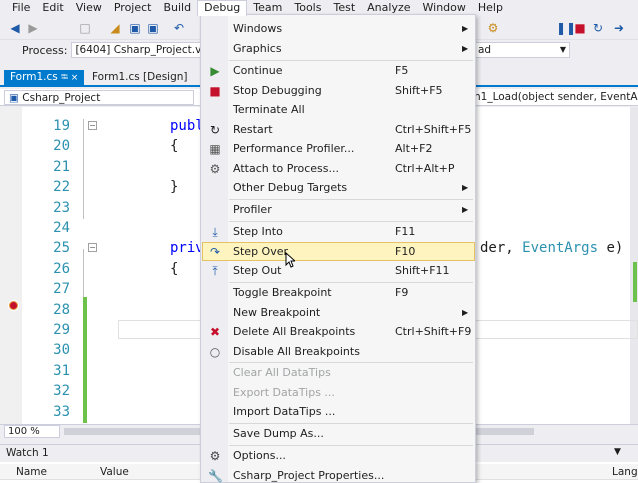 The height and width of the screenshot is (483, 638). What do you see at coordinates (31, 472) in the screenshot?
I see `watch-col-name: Name` at bounding box center [31, 472].